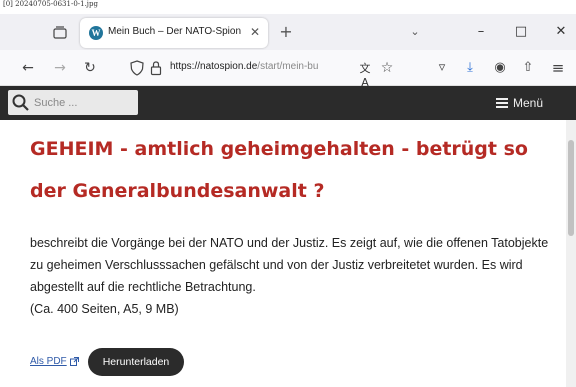 Image resolution: width=576 pixels, height=387 pixels. I want to click on url-host: https://natospion.de, so click(214, 66).